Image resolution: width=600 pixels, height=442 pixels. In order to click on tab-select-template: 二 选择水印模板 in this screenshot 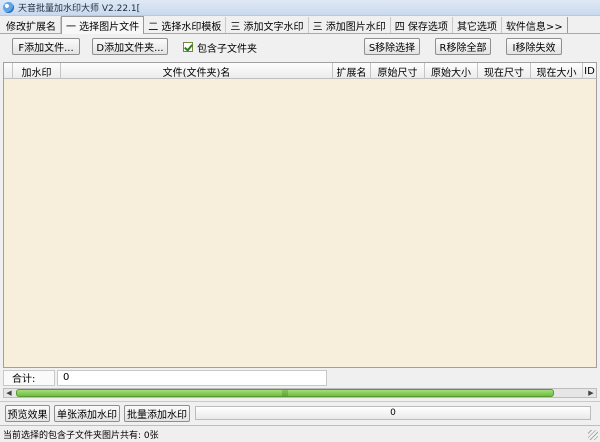, I will do `click(185, 25)`.